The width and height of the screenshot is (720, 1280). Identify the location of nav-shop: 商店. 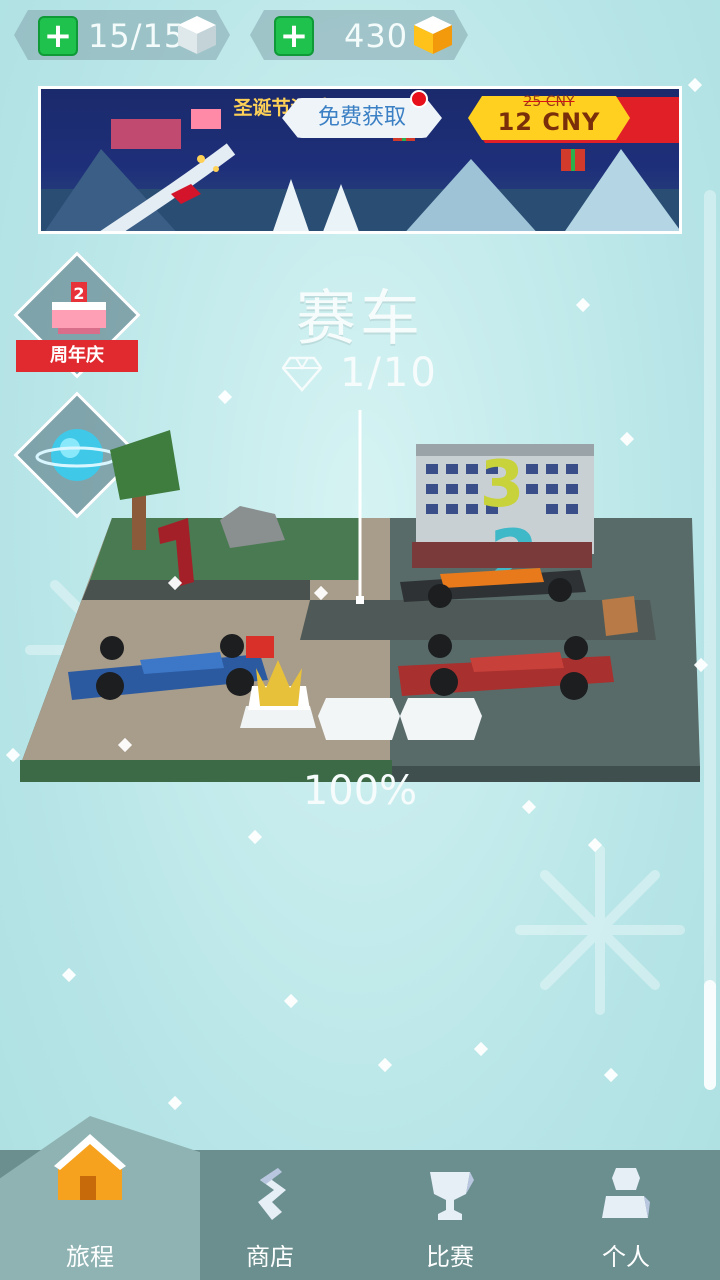
(270, 1218).